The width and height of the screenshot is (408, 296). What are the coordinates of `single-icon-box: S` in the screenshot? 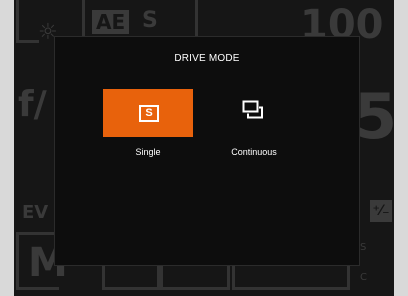 It's located at (148, 113).